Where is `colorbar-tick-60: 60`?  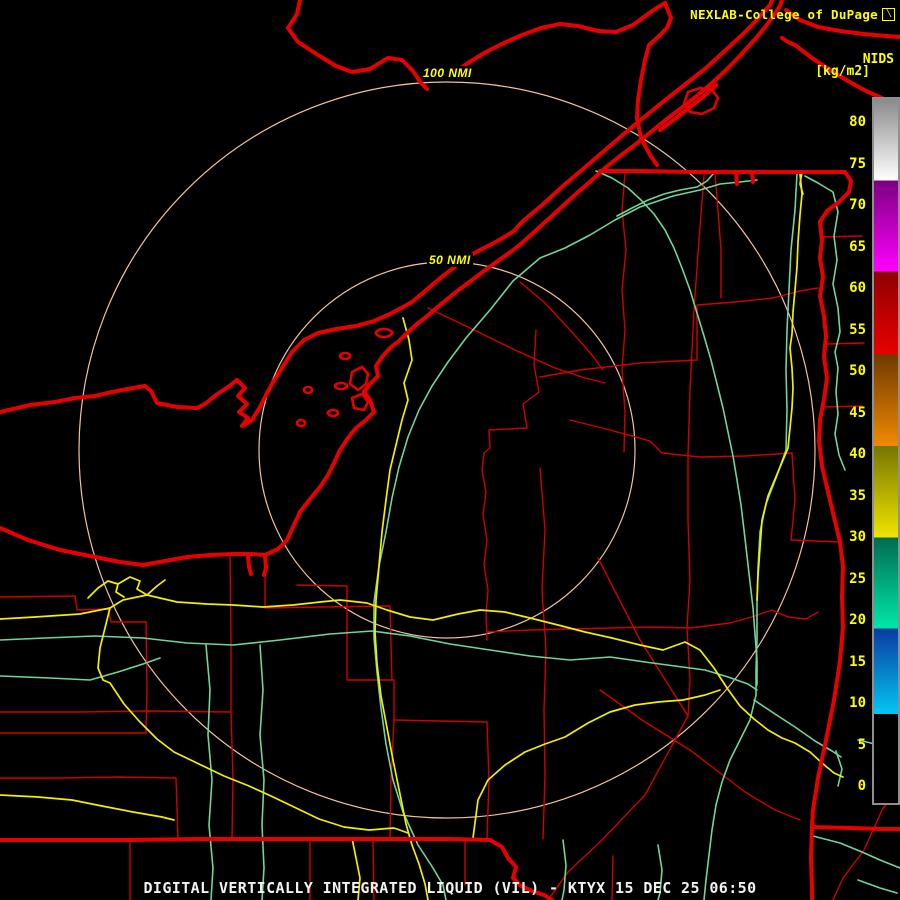
colorbar-tick-60: 60 is located at coordinates (857, 288).